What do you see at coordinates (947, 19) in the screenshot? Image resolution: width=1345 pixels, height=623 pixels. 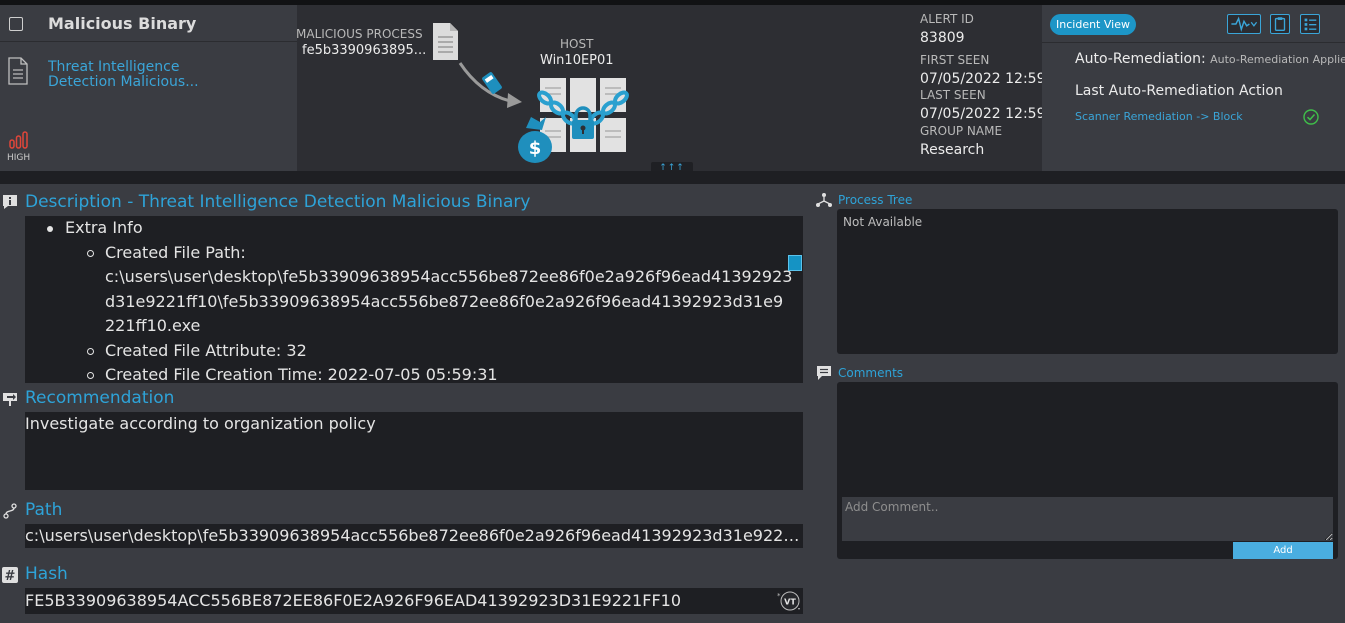 I see `alert-id-label: ALERT ID` at bounding box center [947, 19].